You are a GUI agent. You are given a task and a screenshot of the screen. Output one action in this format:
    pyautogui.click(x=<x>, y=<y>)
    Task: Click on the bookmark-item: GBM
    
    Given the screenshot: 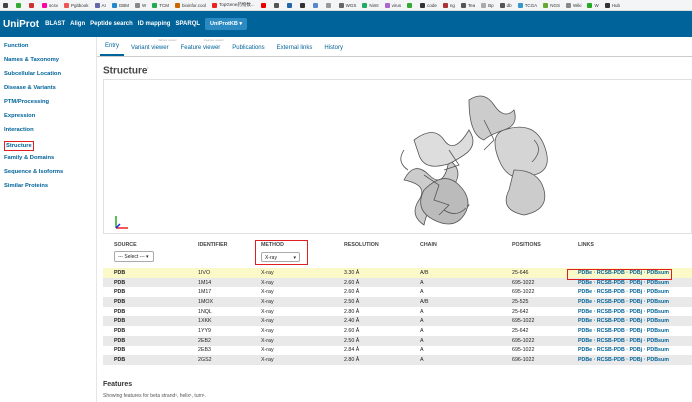 What is the action you would take?
    pyautogui.click(x=120, y=5)
    